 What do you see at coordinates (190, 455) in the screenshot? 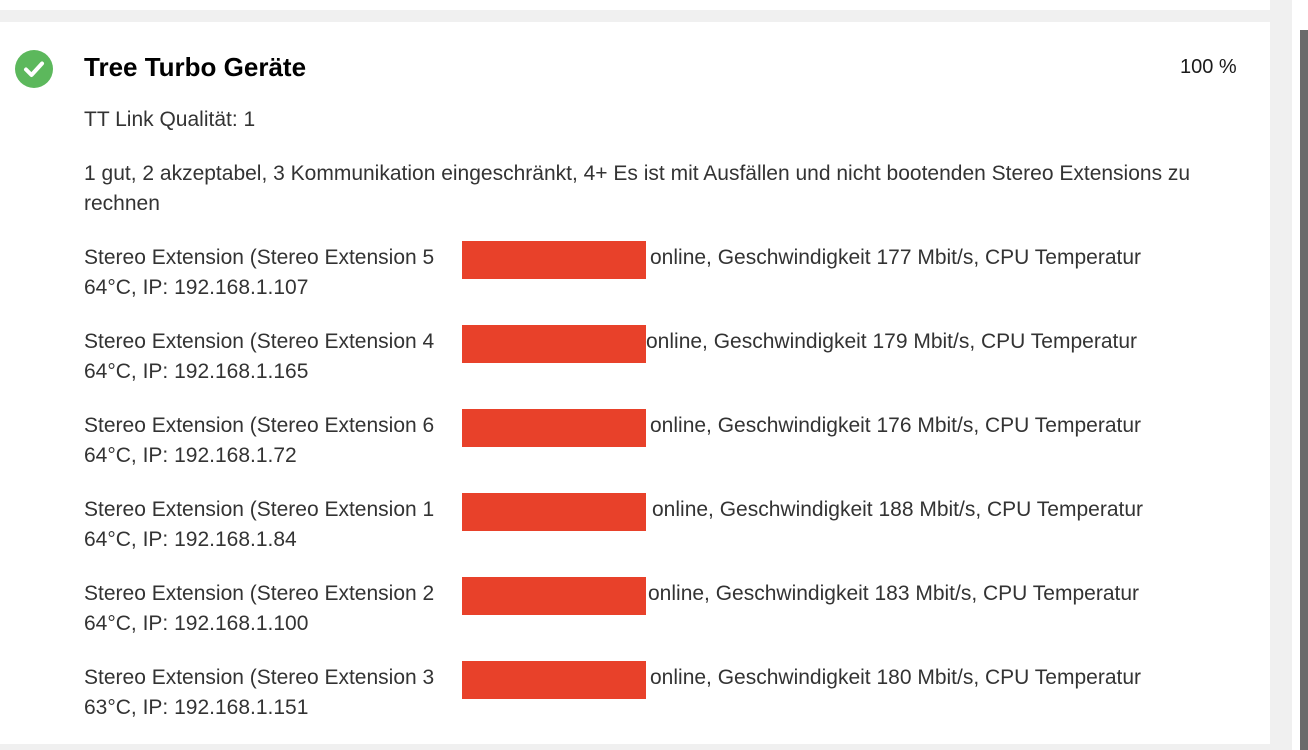
I see `device-detail: 64°C, IP: 192.168.1.72` at bounding box center [190, 455].